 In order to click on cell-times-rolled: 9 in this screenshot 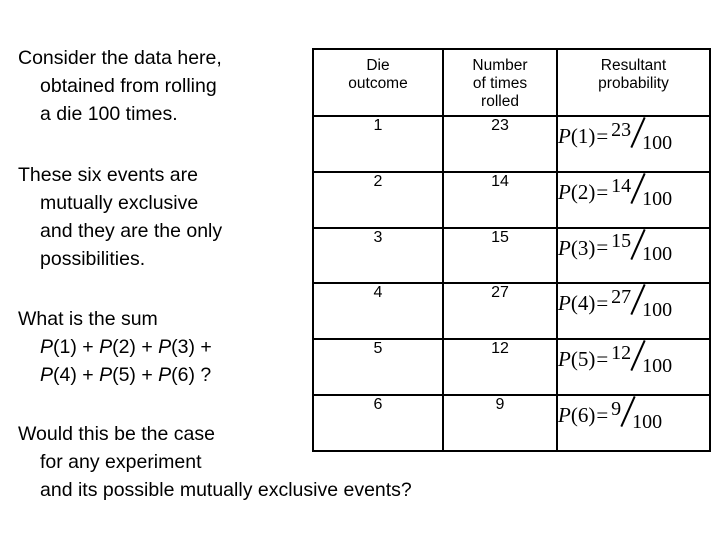, I will do `click(500, 423)`.